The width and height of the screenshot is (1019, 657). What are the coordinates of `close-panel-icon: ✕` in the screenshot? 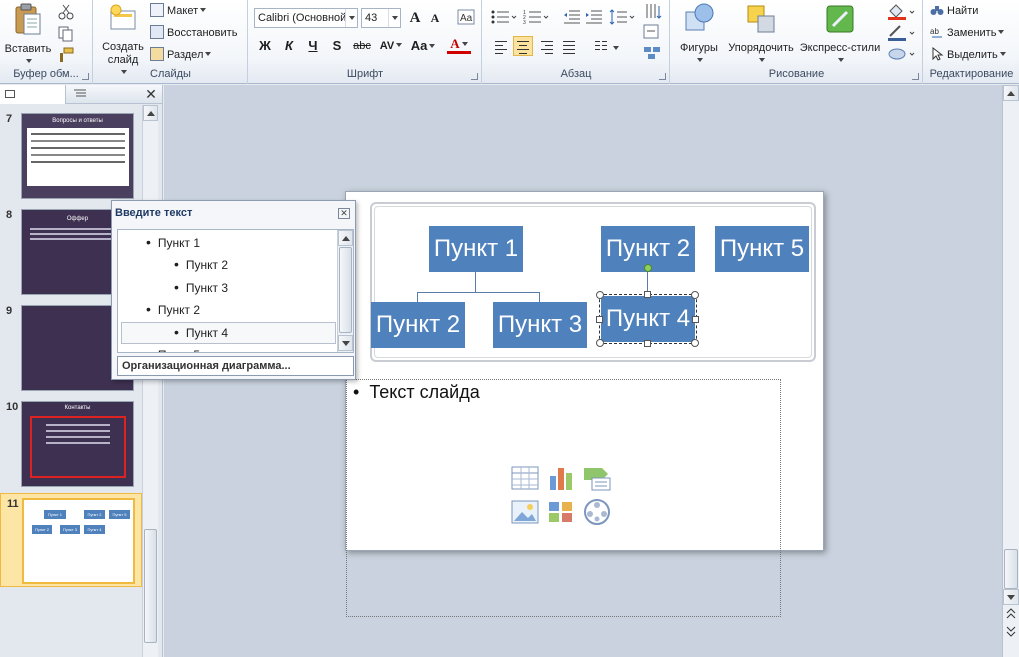 It's located at (151, 94).